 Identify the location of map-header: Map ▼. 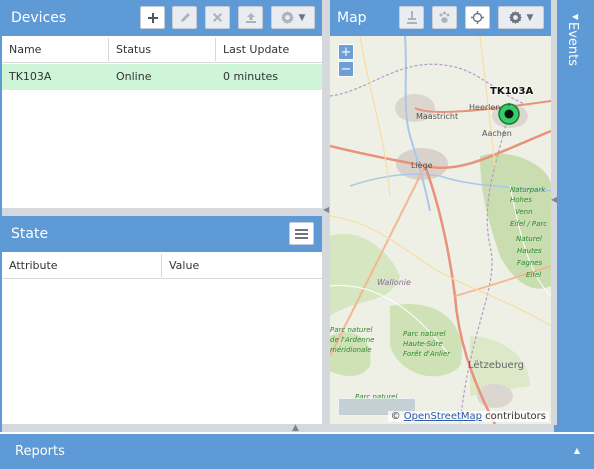
(440, 18).